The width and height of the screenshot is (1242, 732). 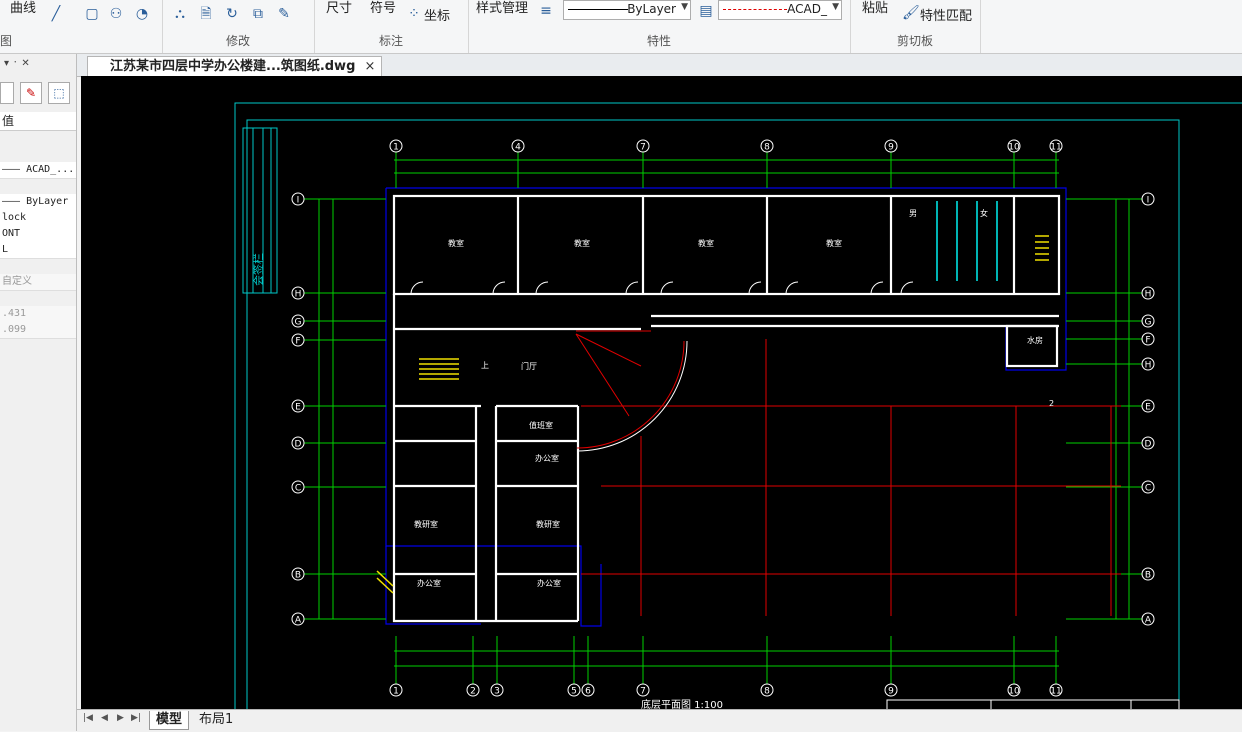 I want to click on svg-text: 2, so click(x=473, y=692).